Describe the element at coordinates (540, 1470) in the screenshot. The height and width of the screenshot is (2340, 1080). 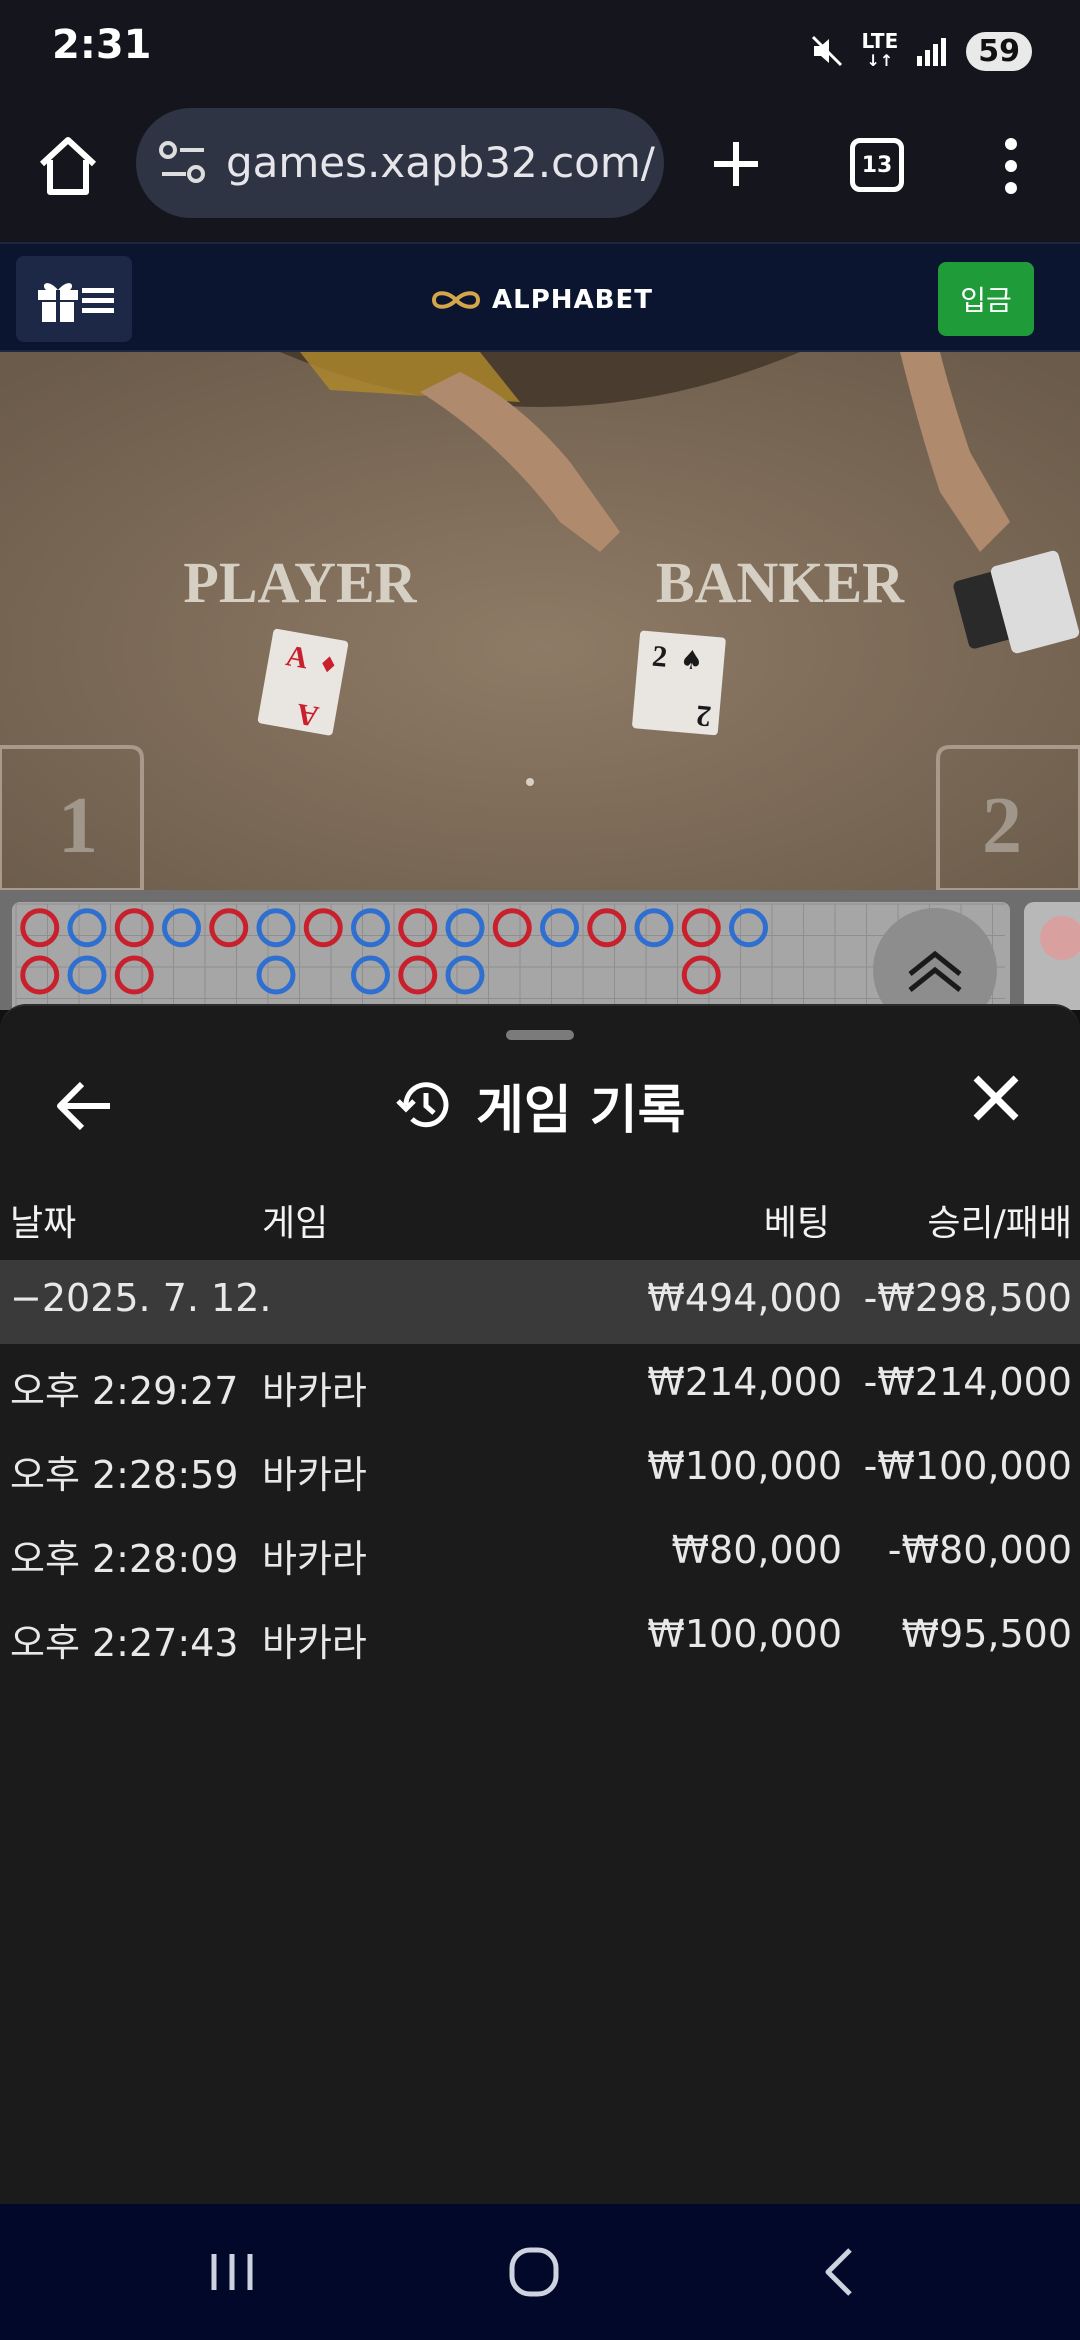
I see `table-row: 오후 2:28:59 바카라 ₩100,000 -₩100,000` at that location.